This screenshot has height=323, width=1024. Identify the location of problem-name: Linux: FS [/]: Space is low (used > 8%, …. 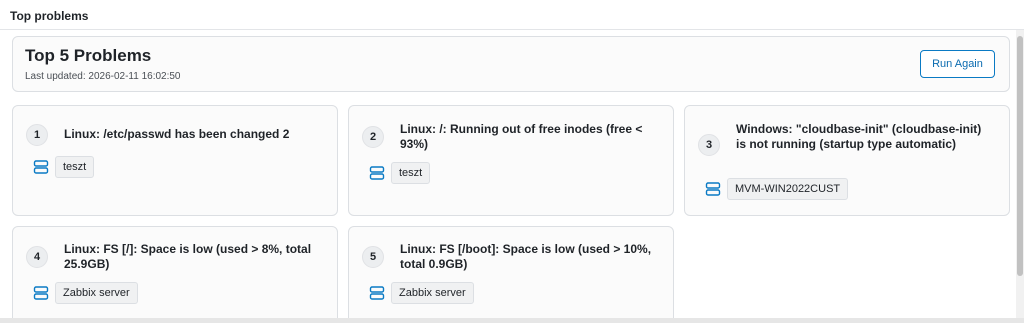
(188, 256).